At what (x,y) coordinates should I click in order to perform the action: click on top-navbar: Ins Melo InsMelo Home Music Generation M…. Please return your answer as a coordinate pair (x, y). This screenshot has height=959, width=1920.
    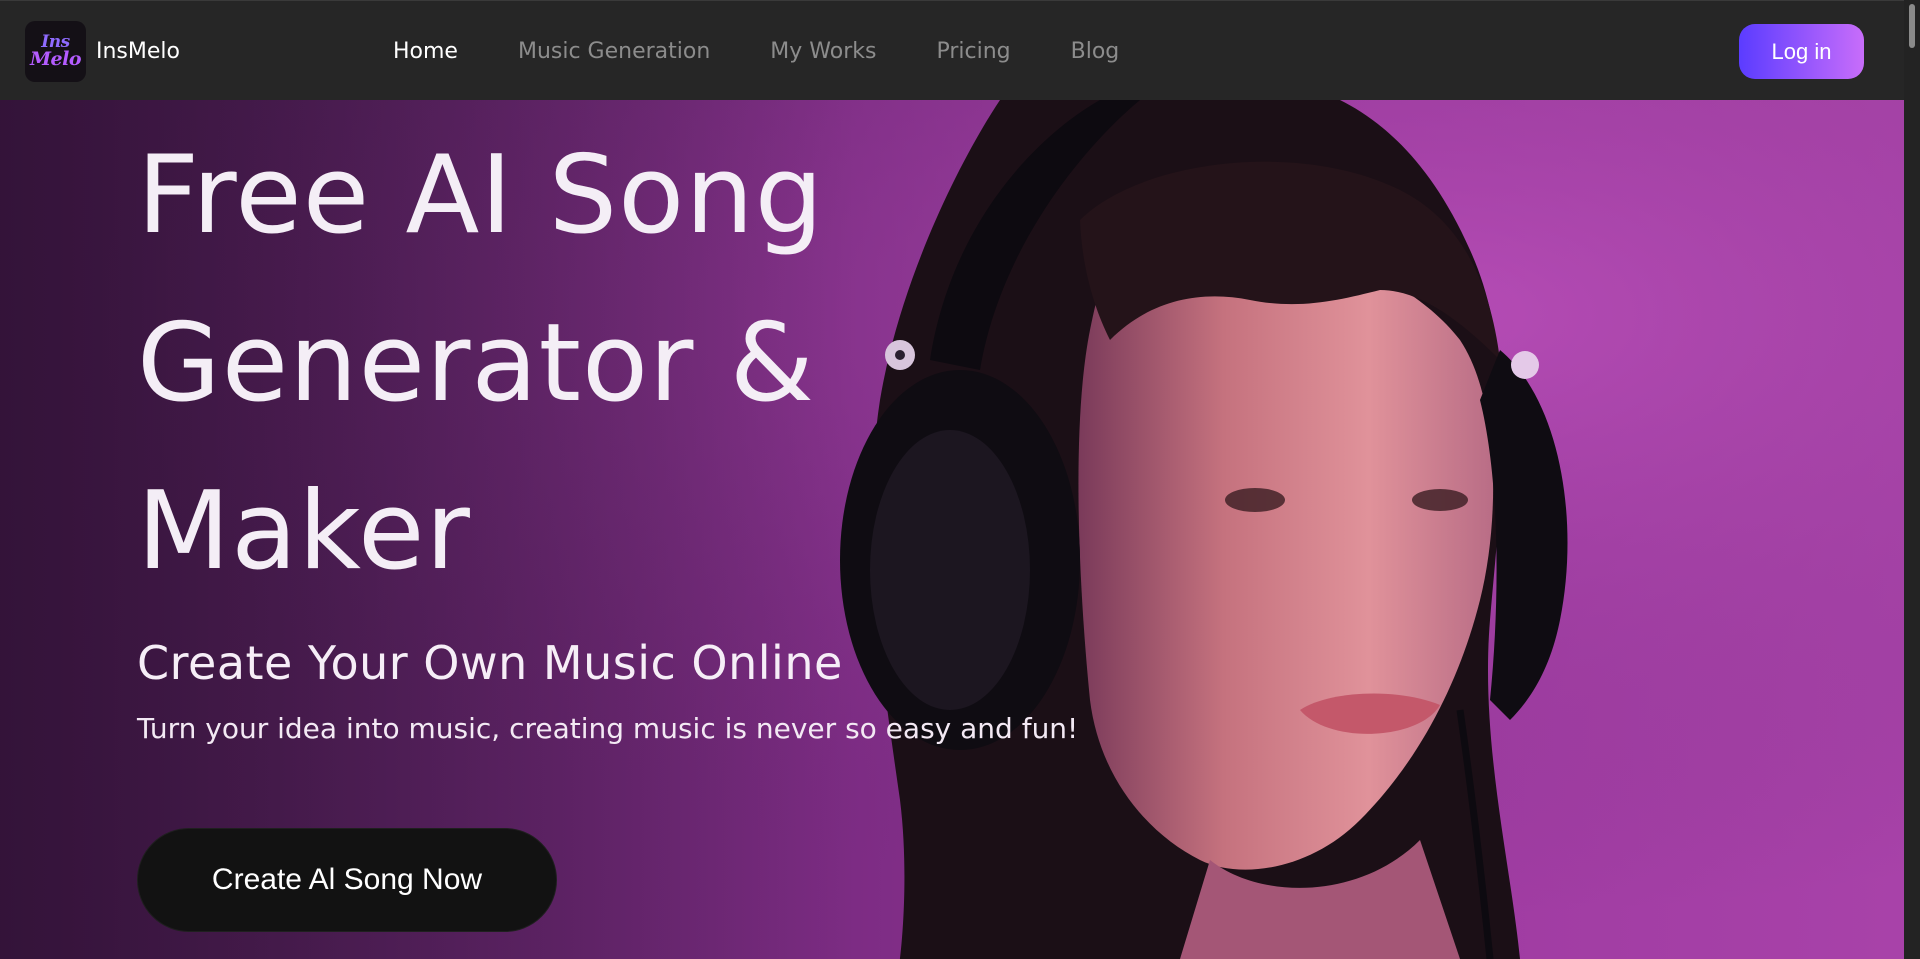
    Looking at the image, I should click on (952, 50).